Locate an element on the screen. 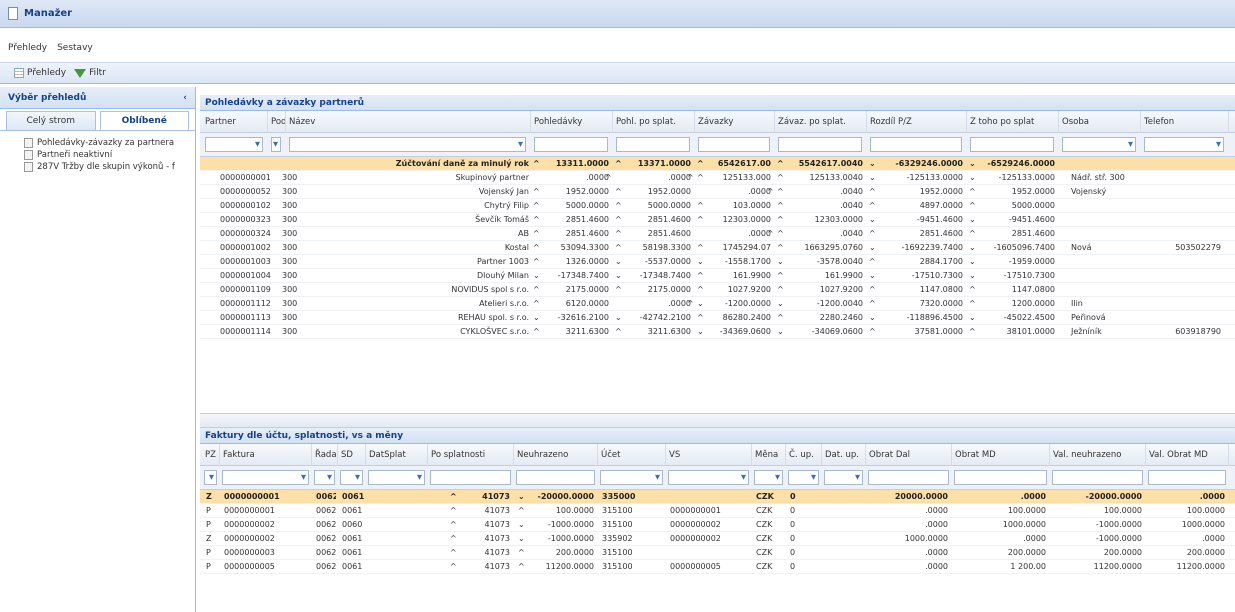 The height and width of the screenshot is (612, 1235). prehledy-button: Přehledy is located at coordinates (40, 73).